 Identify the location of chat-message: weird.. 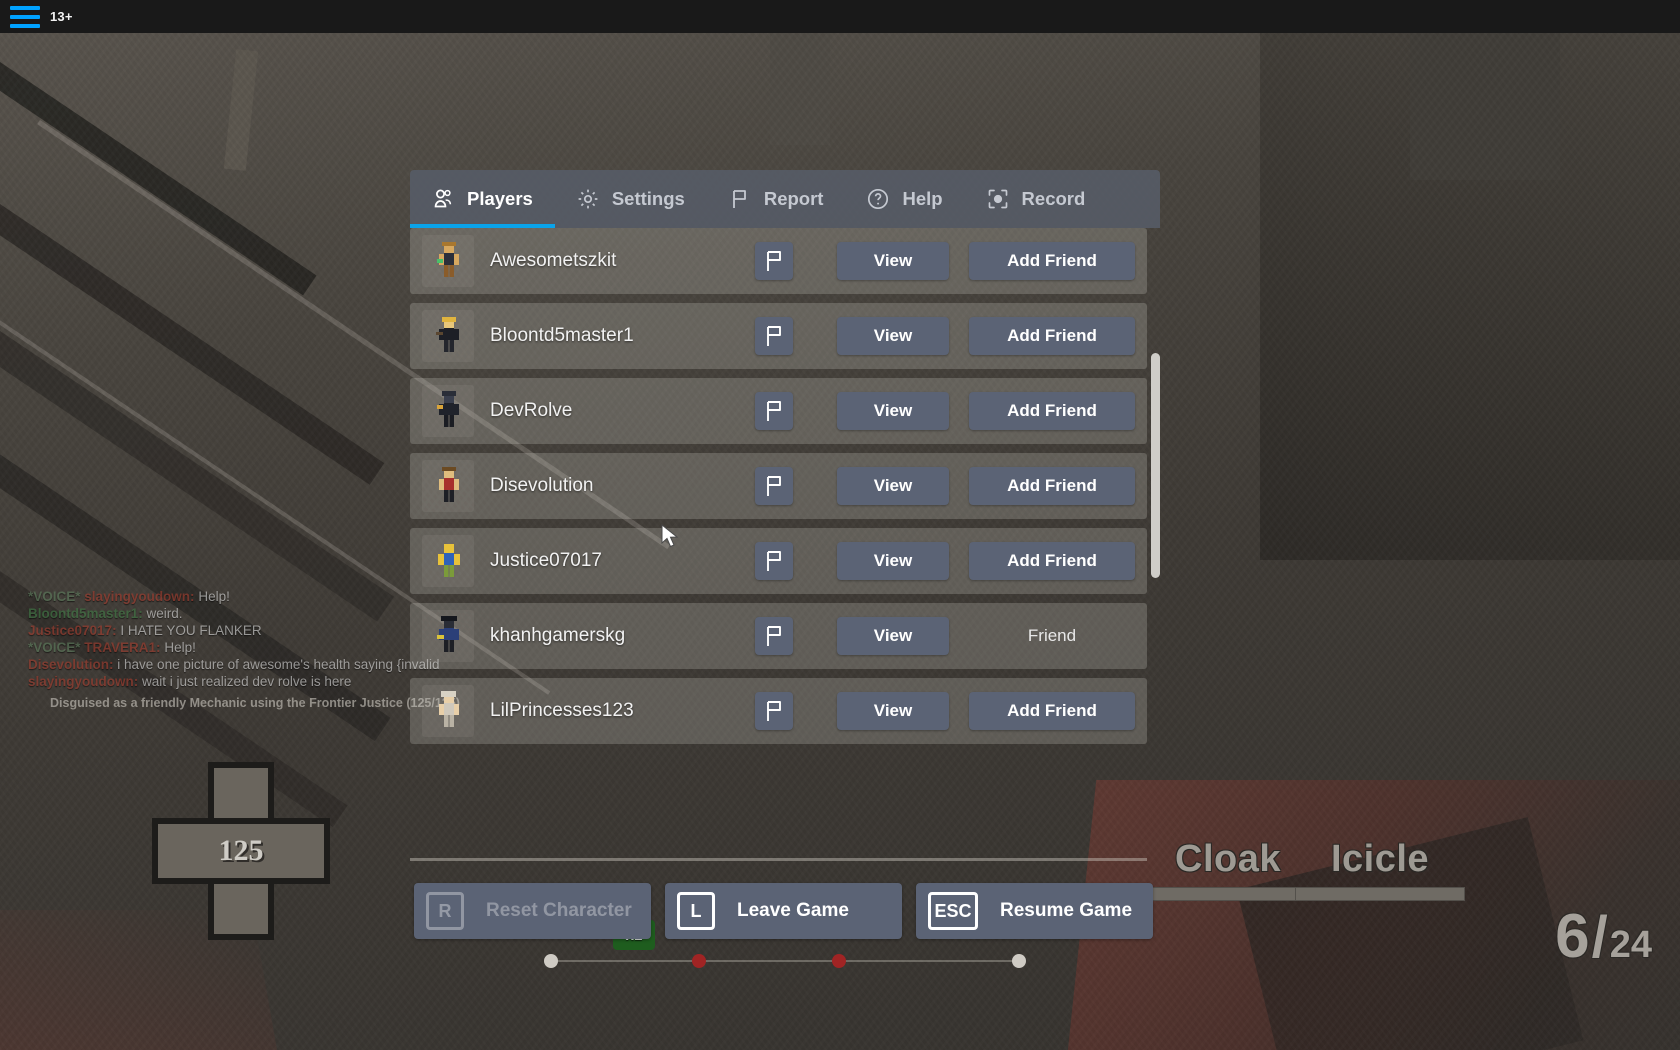
(164, 613).